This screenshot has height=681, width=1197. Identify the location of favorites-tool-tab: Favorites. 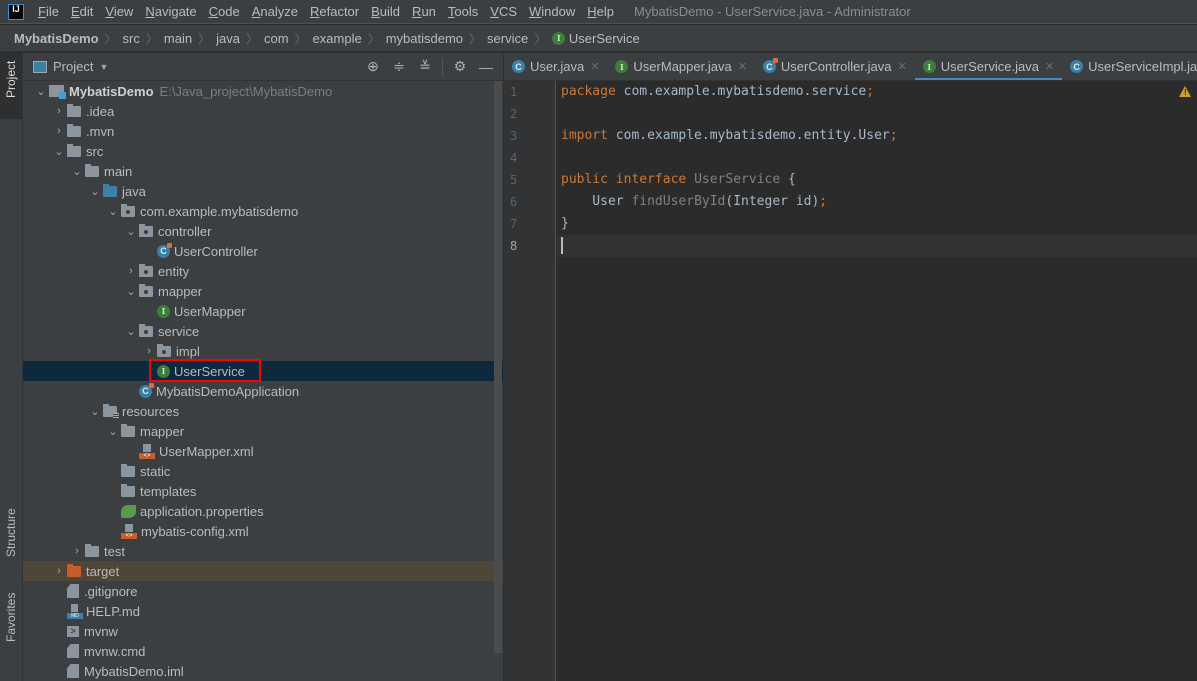
(11, 633).